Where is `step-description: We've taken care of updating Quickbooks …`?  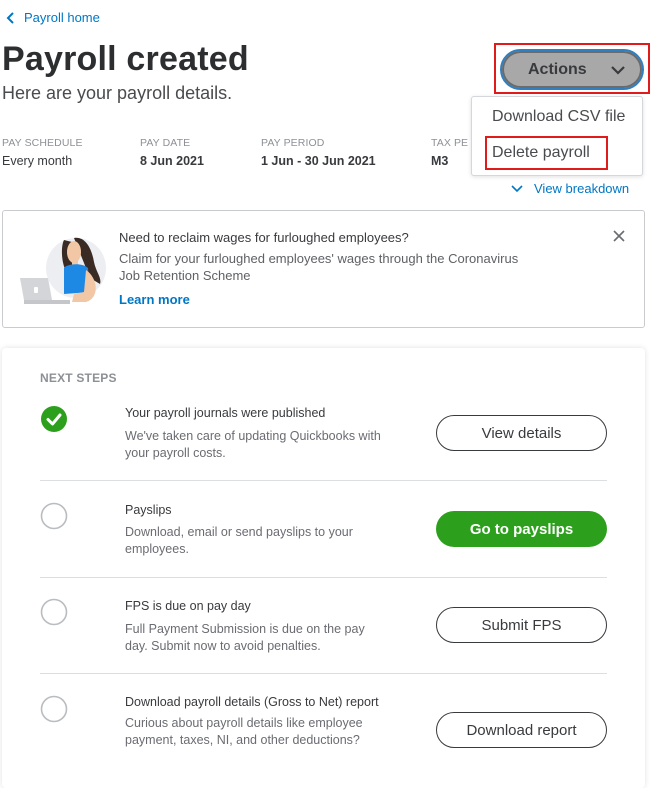
step-description: We've taken care of updating Quickbooks … is located at coordinates (253, 444).